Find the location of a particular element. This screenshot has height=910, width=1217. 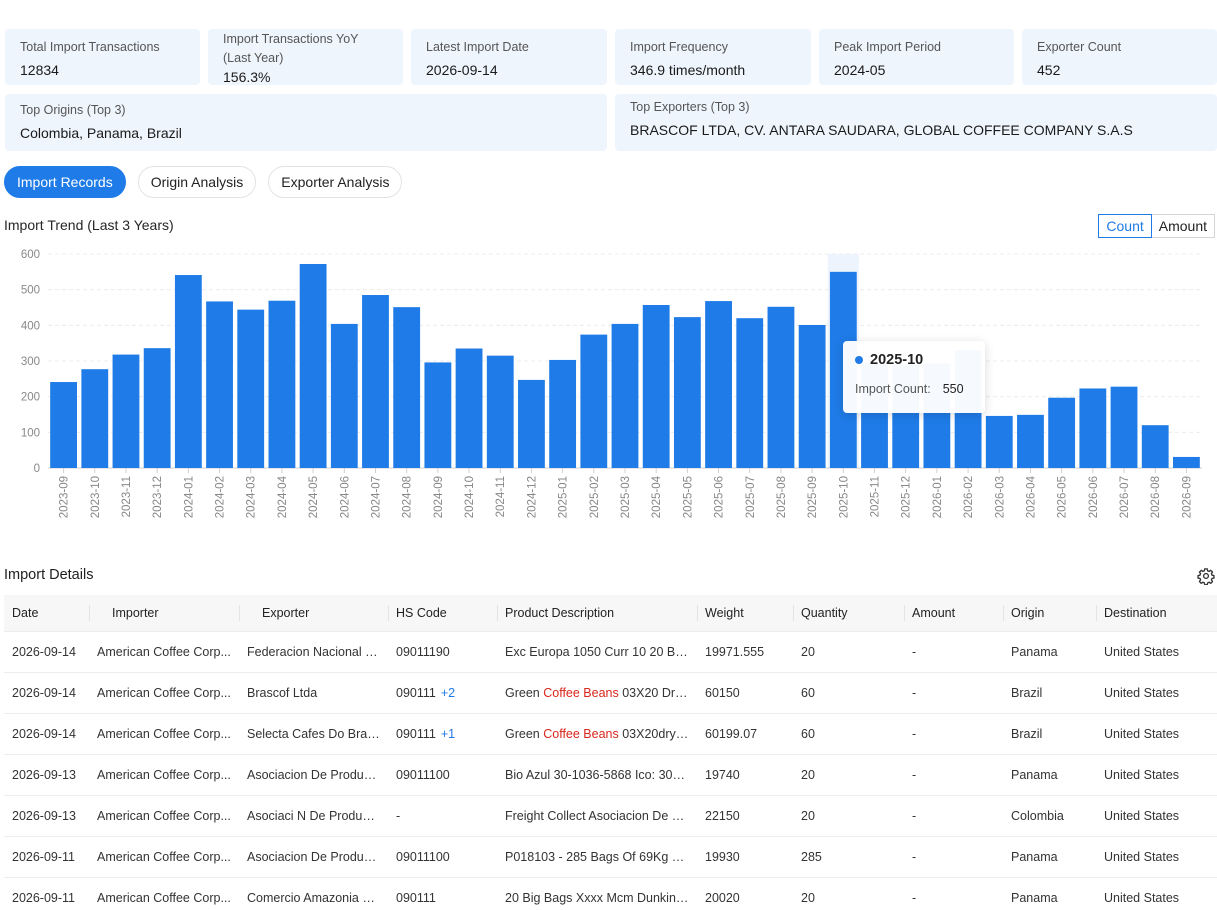

stat-card-exporter-count: Exporter Count 452 is located at coordinates (1119, 57).